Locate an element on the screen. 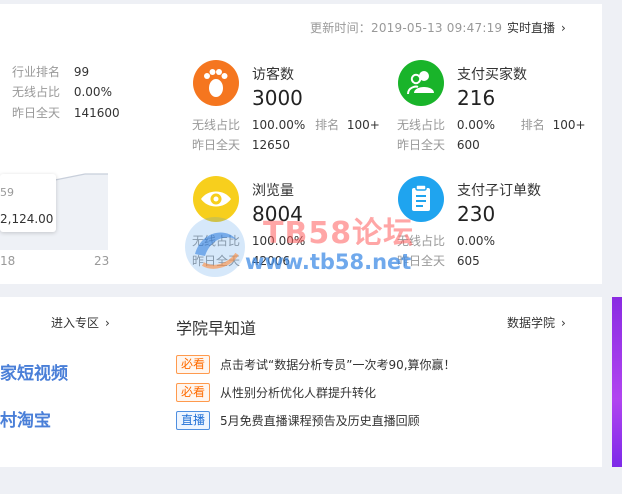  enter-zone-link: 进入专区 › is located at coordinates (80, 322).